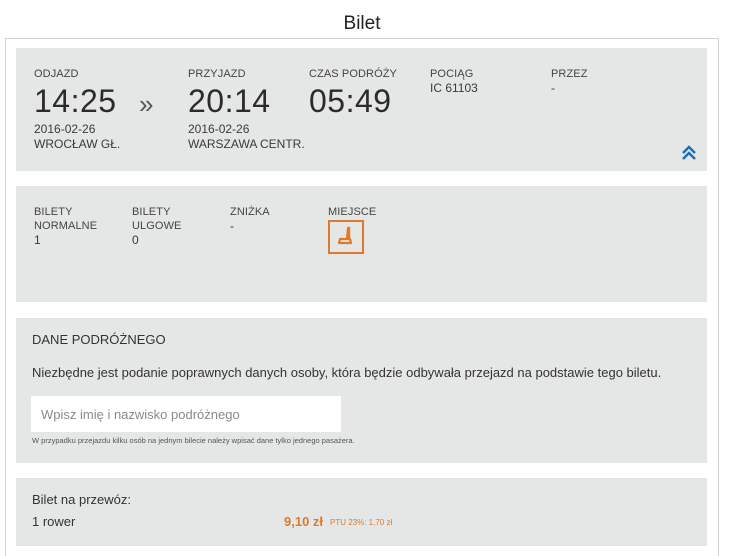 The width and height of the screenshot is (744, 556). Describe the element at coordinates (353, 74) in the screenshot. I see `duration-label: CZAS PODRÓŻY` at that location.